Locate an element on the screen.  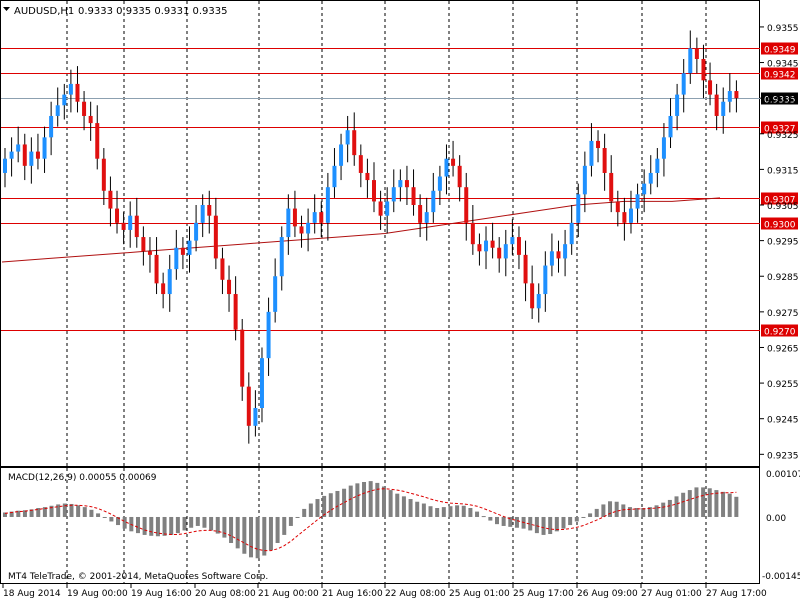
symbol-header: AUDUSD,H1 0.9333 0.9335 0.9331 0.9335 is located at coordinates (115, 11).